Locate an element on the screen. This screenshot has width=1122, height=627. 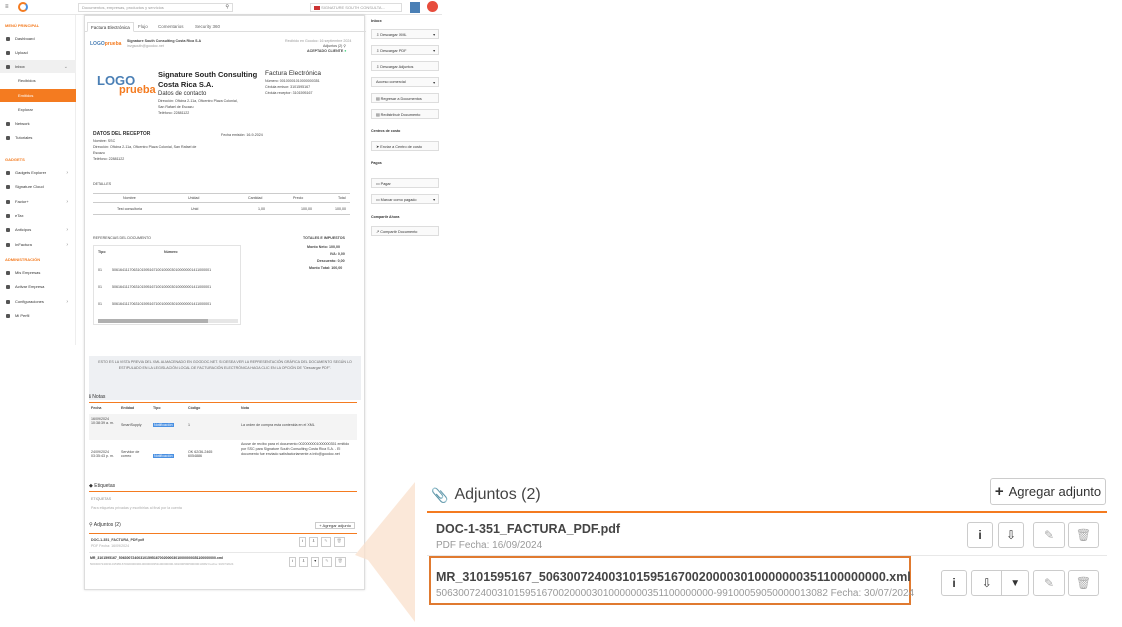
sidebar-item-tutoriales: Tutoriales is located at coordinates (38, 137).